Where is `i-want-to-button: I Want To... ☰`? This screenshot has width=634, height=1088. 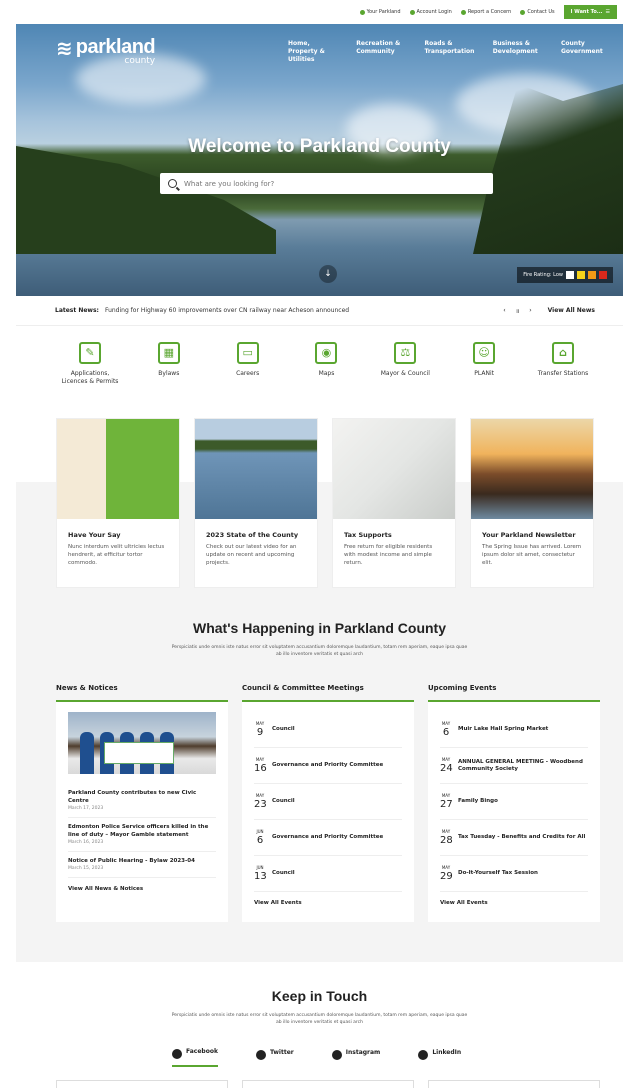 i-want-to-button: I Want To... ☰ is located at coordinates (590, 12).